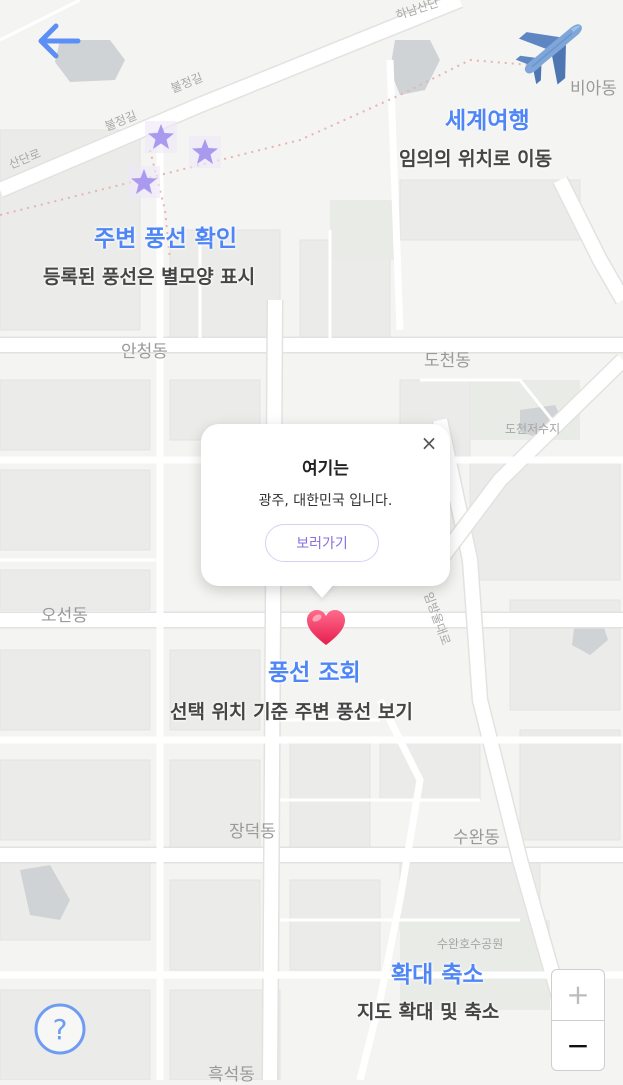 The height and width of the screenshot is (1085, 623). I want to click on tip-balloon-lookup-desc: 선택 위치 기준 주변 풍선 보기, so click(291, 712).